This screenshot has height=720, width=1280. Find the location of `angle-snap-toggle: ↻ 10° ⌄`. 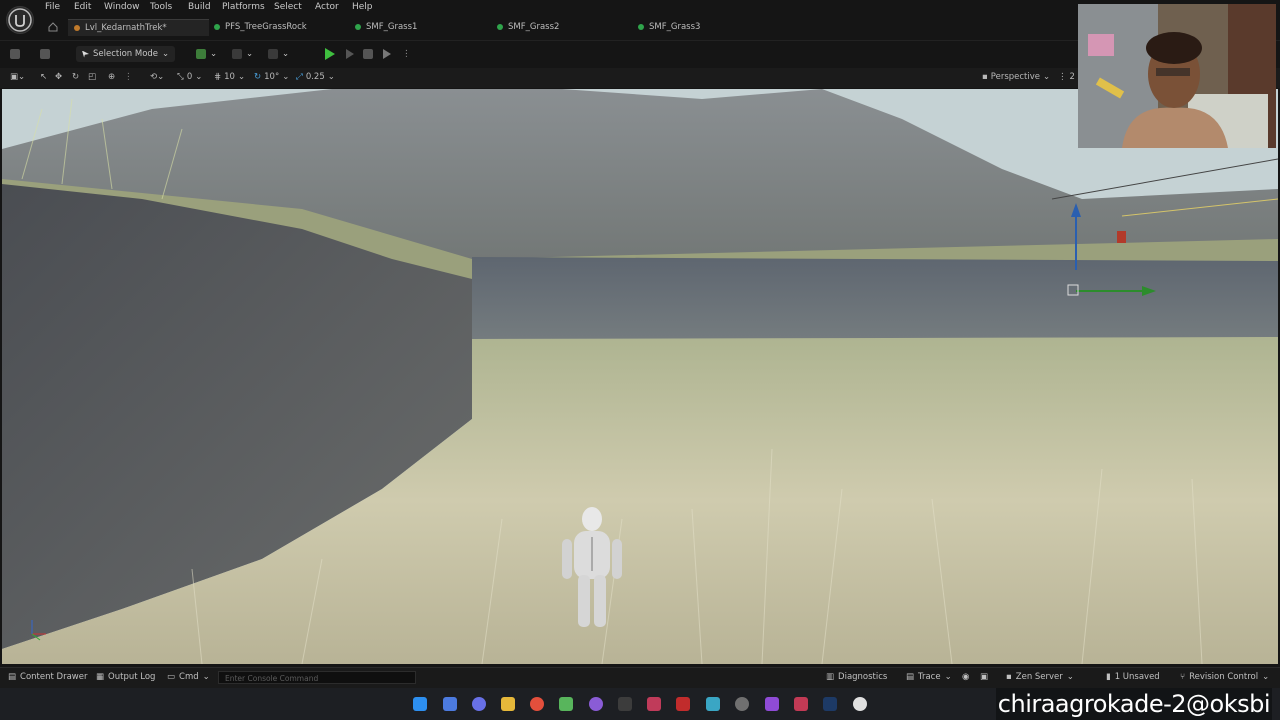

angle-snap-toggle: ↻ 10° ⌄ is located at coordinates (271, 77).